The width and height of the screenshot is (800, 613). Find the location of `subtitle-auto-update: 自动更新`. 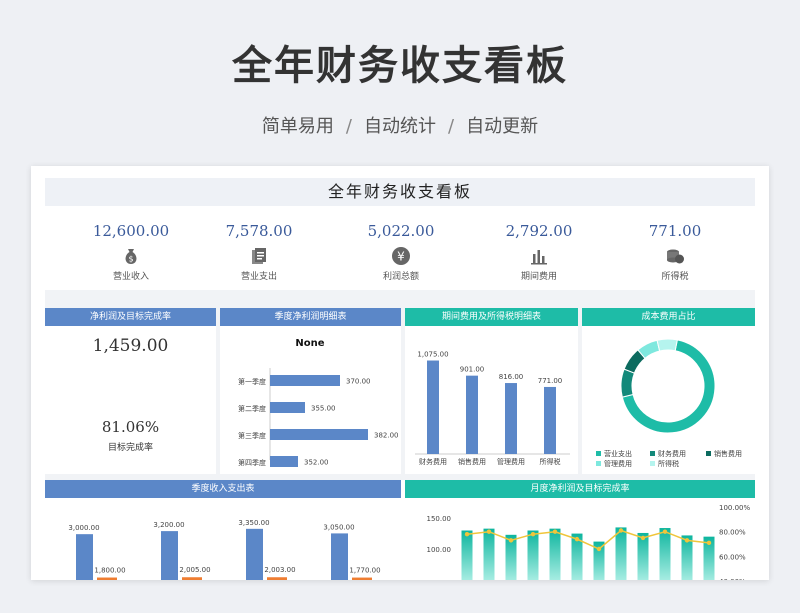

subtitle-auto-update: 自动更新 is located at coordinates (502, 126).